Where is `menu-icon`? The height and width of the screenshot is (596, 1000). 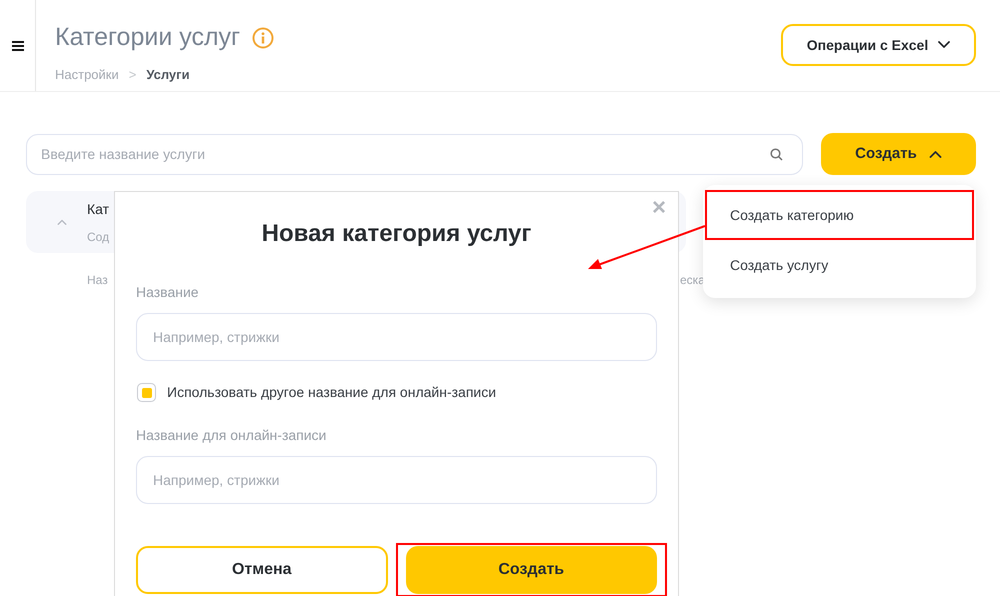 menu-icon is located at coordinates (18, 45).